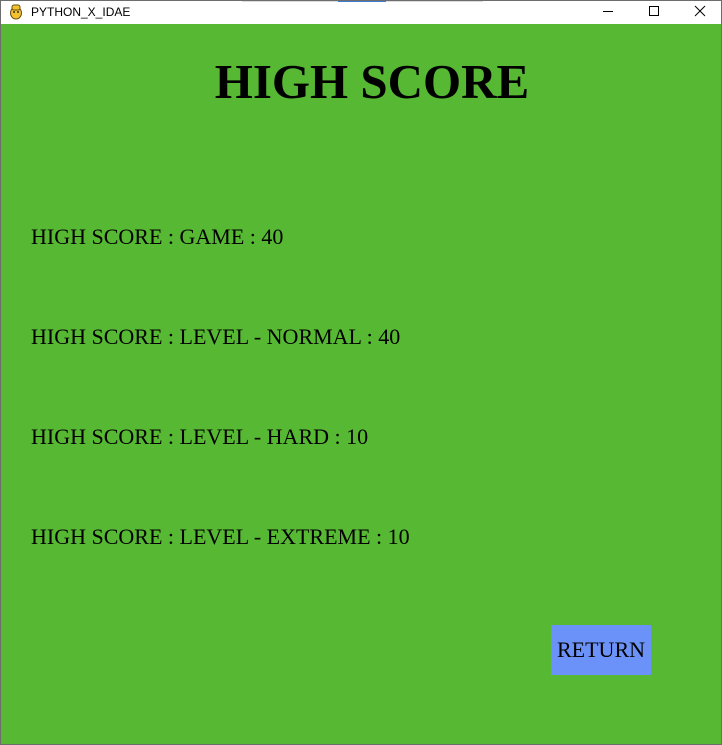 Image resolution: width=722 pixels, height=745 pixels. What do you see at coordinates (81, 12) in the screenshot?
I see `window-title: PYTHON_X_IDAE` at bounding box center [81, 12].